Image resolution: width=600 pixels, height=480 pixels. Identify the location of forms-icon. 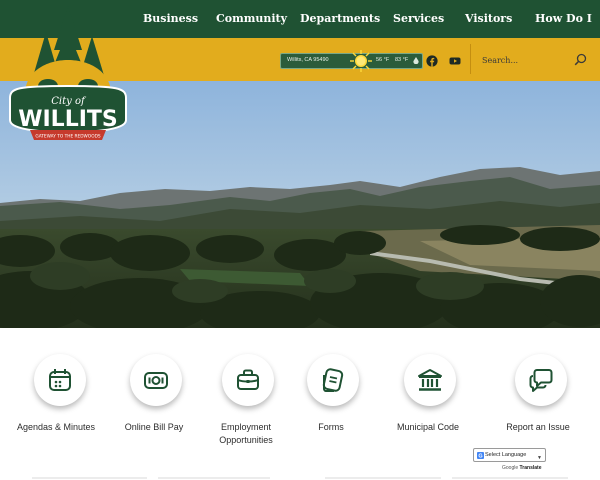
(333, 380).